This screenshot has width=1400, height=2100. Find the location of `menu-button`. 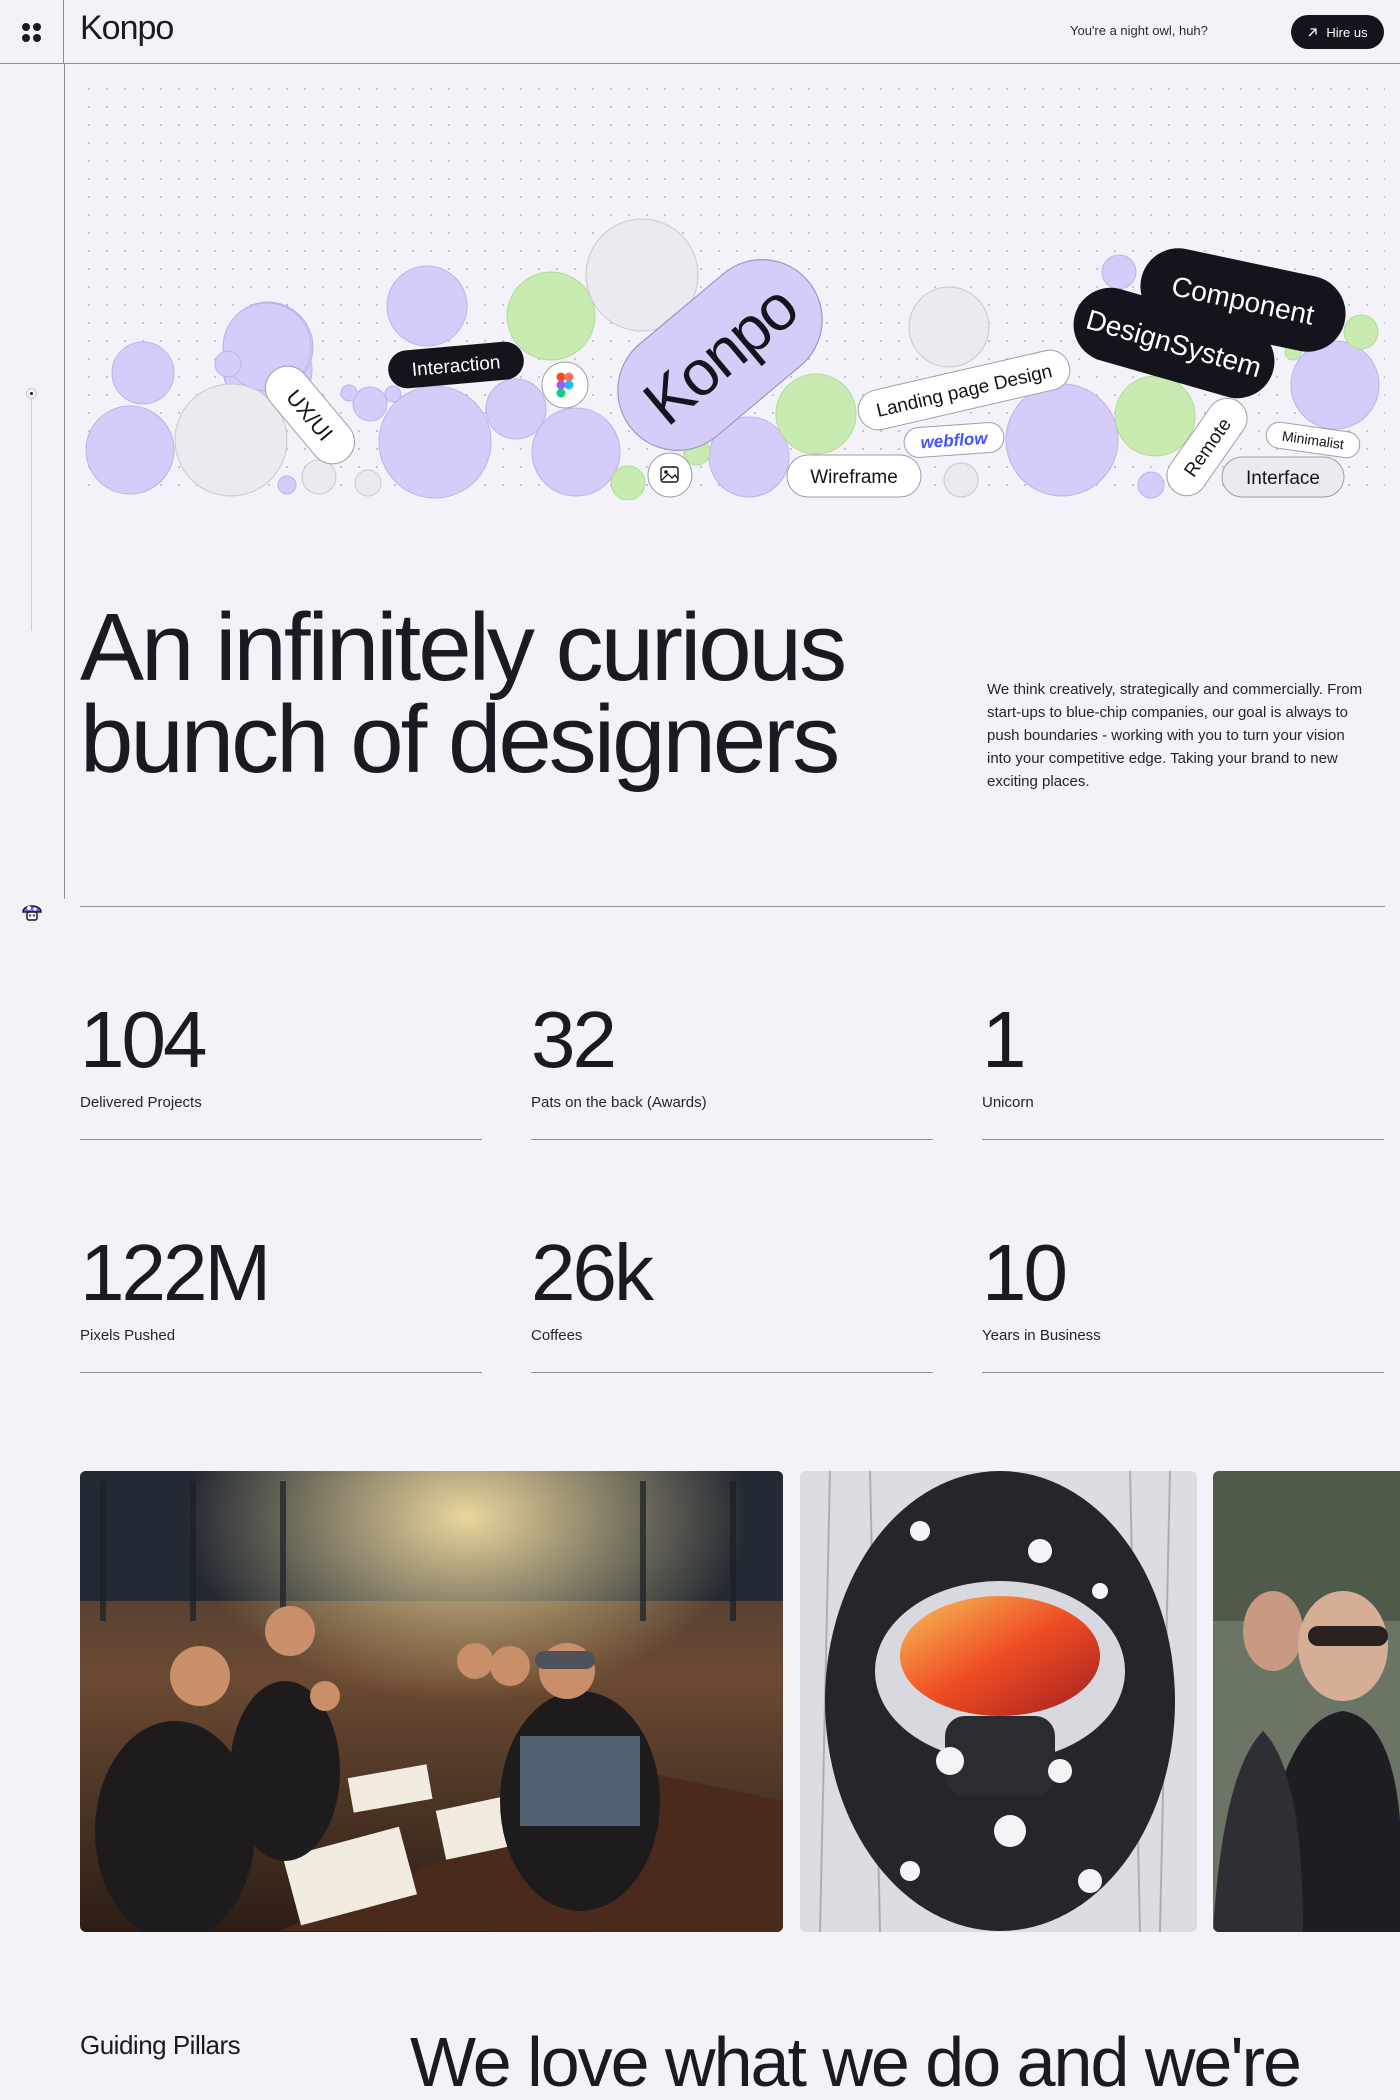

menu-button is located at coordinates (32, 32).